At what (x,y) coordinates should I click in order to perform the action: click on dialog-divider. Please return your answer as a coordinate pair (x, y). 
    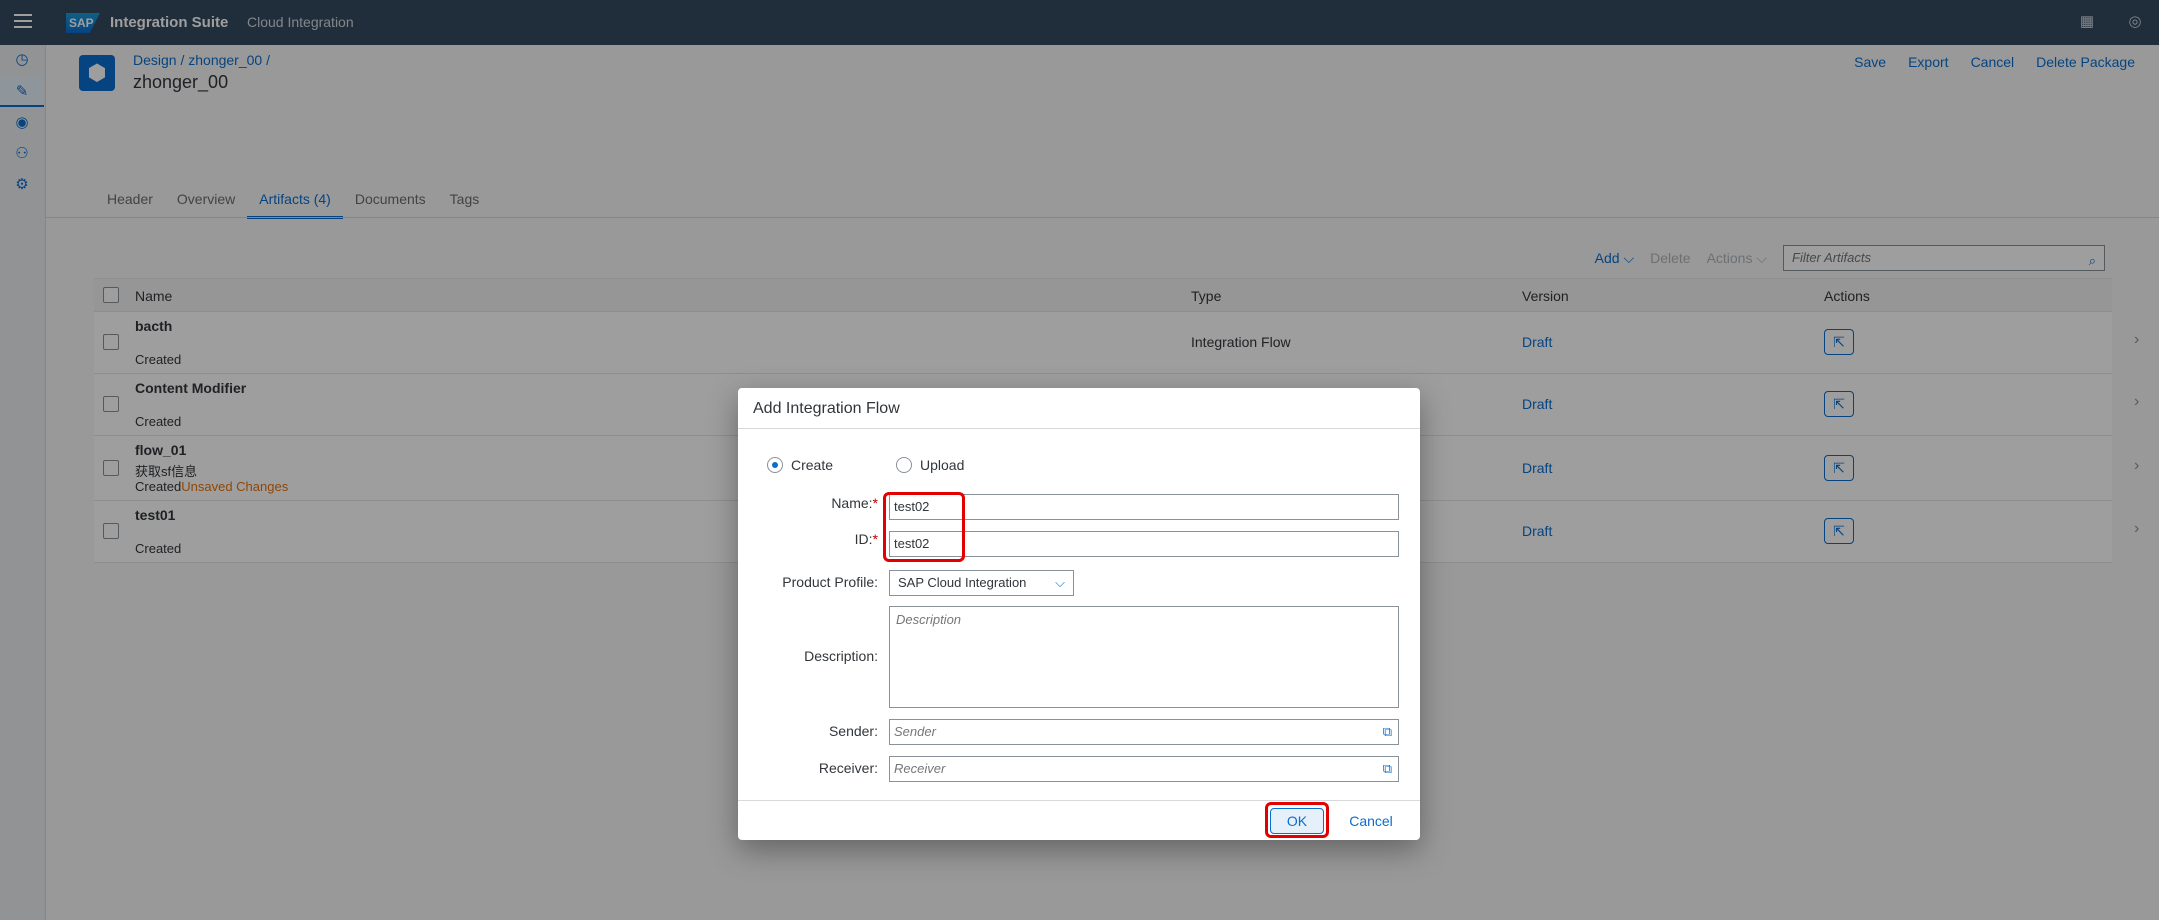
    Looking at the image, I should click on (1079, 428).